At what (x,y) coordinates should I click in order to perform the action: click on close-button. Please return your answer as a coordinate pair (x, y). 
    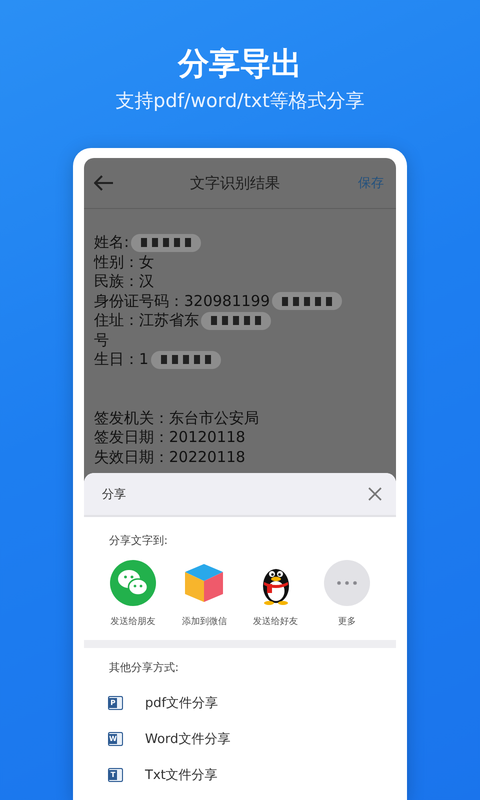
    Looking at the image, I should click on (375, 494).